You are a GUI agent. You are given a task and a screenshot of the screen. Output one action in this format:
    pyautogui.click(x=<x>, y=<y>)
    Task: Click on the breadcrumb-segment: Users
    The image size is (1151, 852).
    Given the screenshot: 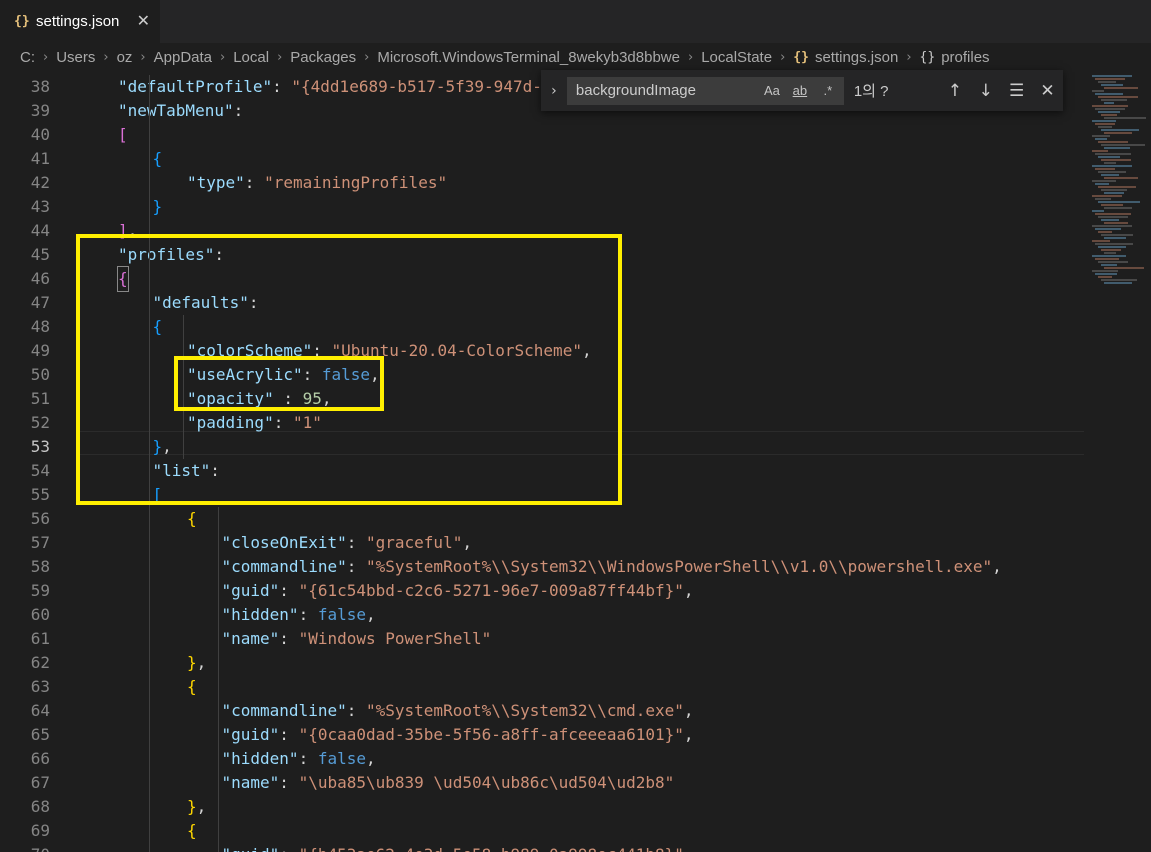 What is the action you would take?
    pyautogui.click(x=75, y=57)
    